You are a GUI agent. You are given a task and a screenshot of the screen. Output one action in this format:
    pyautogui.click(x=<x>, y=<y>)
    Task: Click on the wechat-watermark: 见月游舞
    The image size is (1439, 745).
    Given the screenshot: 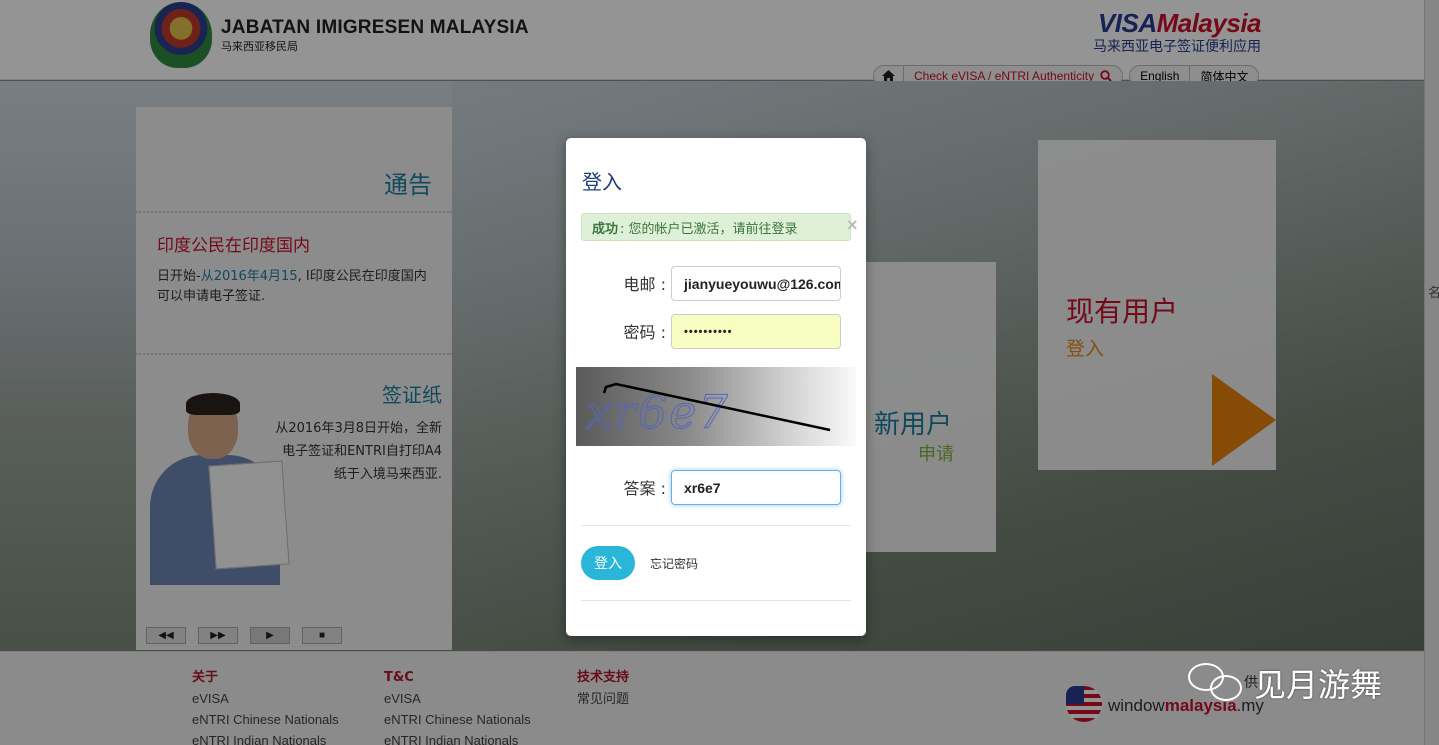 What is the action you would take?
    pyautogui.click(x=1285, y=683)
    